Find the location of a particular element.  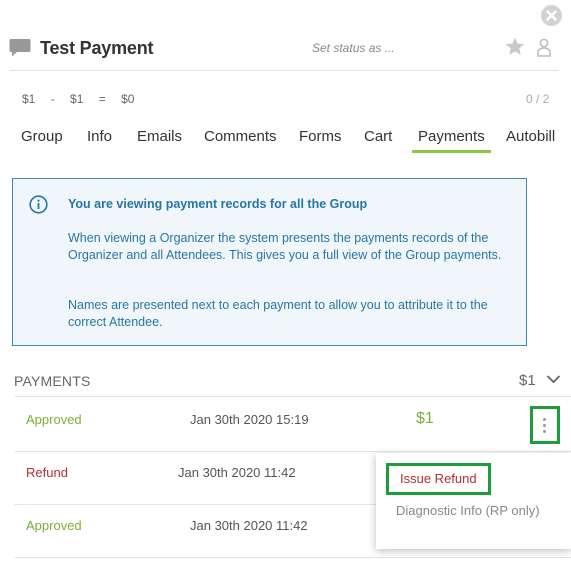

page-title: Test Payment is located at coordinates (97, 48).